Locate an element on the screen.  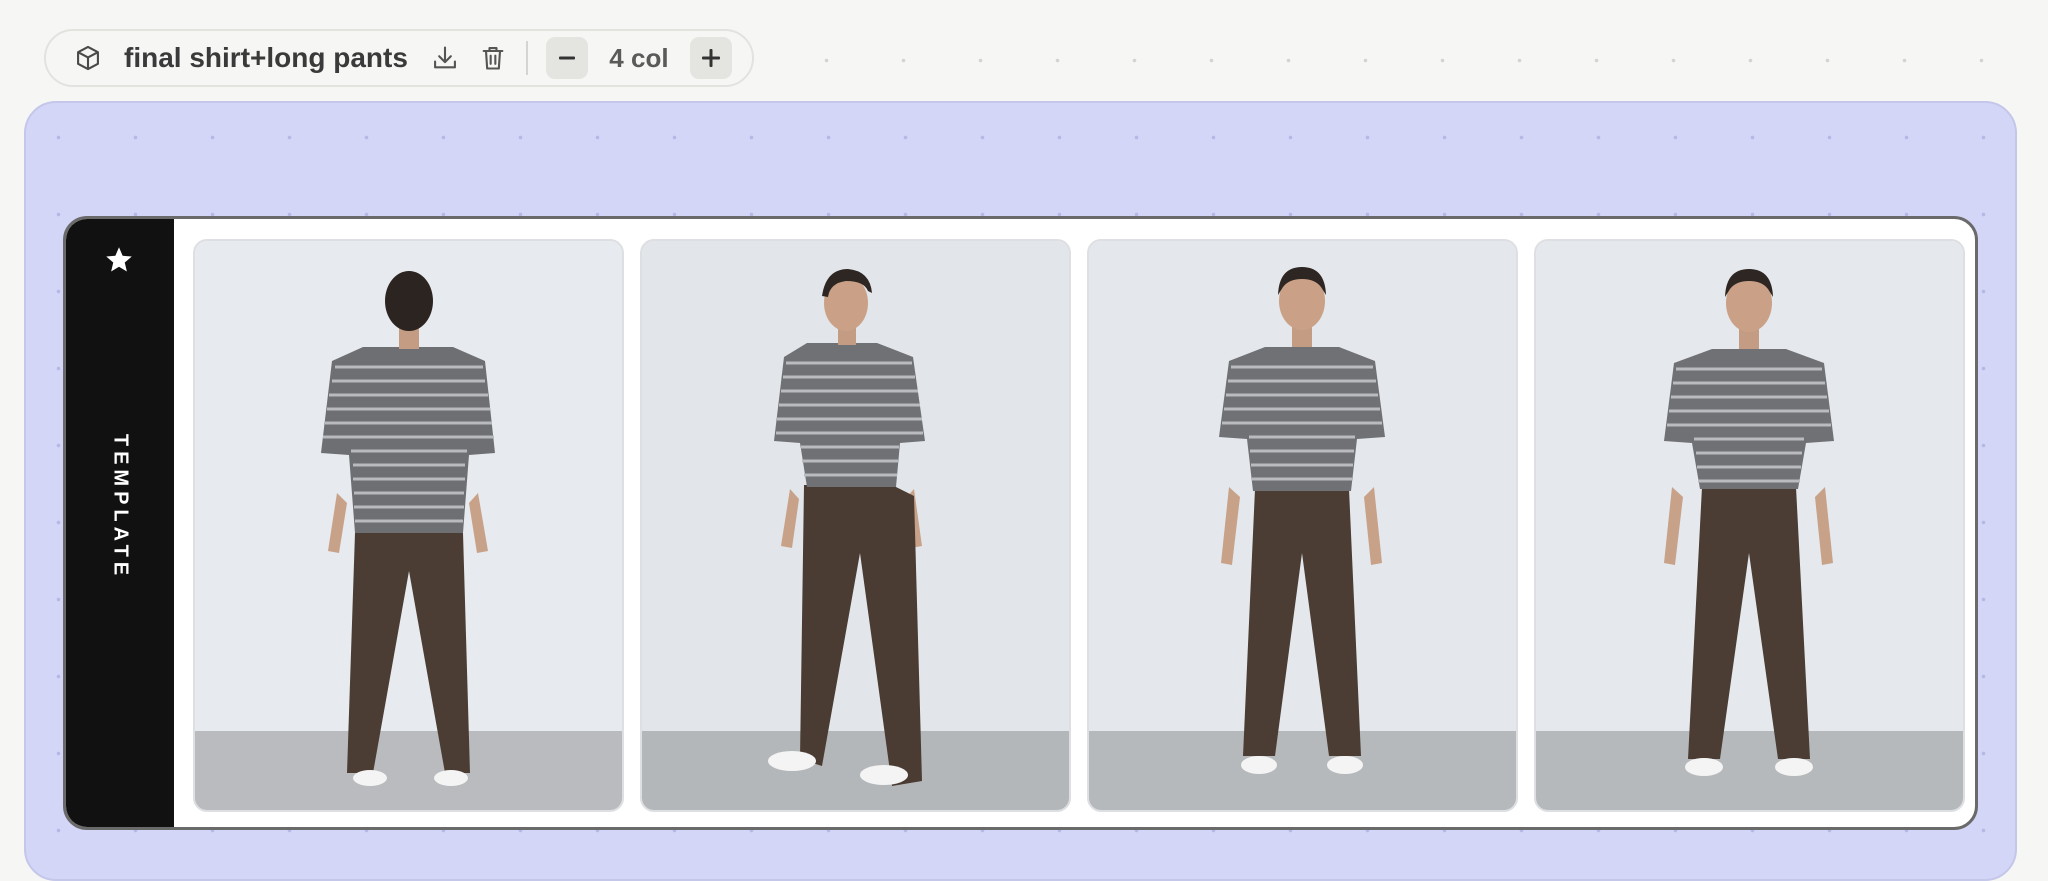
star-icon is located at coordinates (119, 262).